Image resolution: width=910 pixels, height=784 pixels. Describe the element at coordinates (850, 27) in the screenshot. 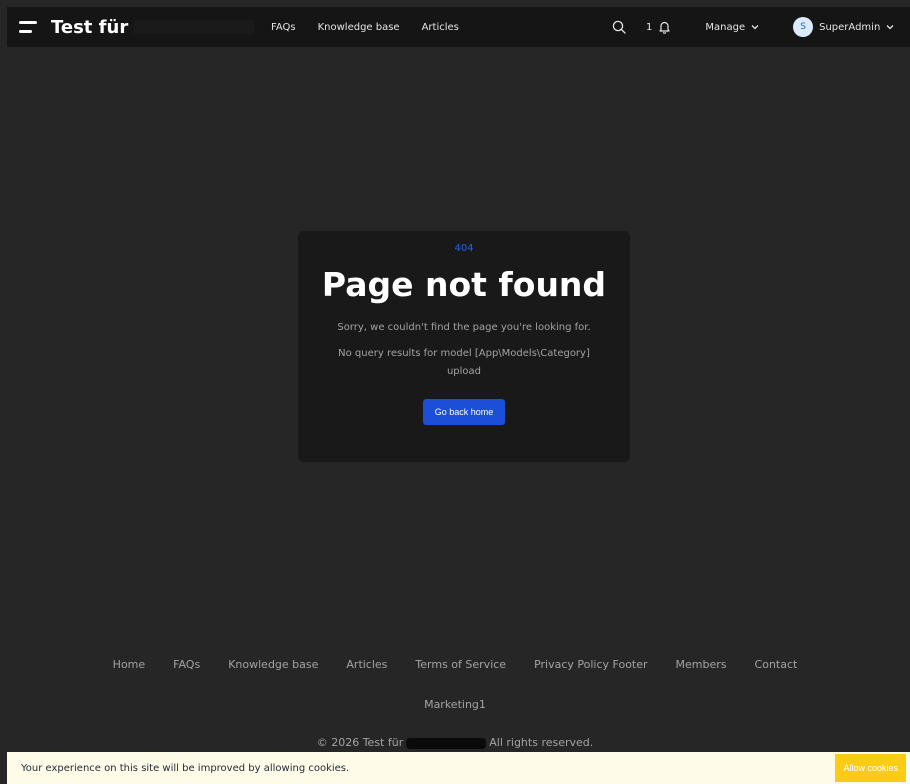

I see `user-name: SuperAdmin` at that location.